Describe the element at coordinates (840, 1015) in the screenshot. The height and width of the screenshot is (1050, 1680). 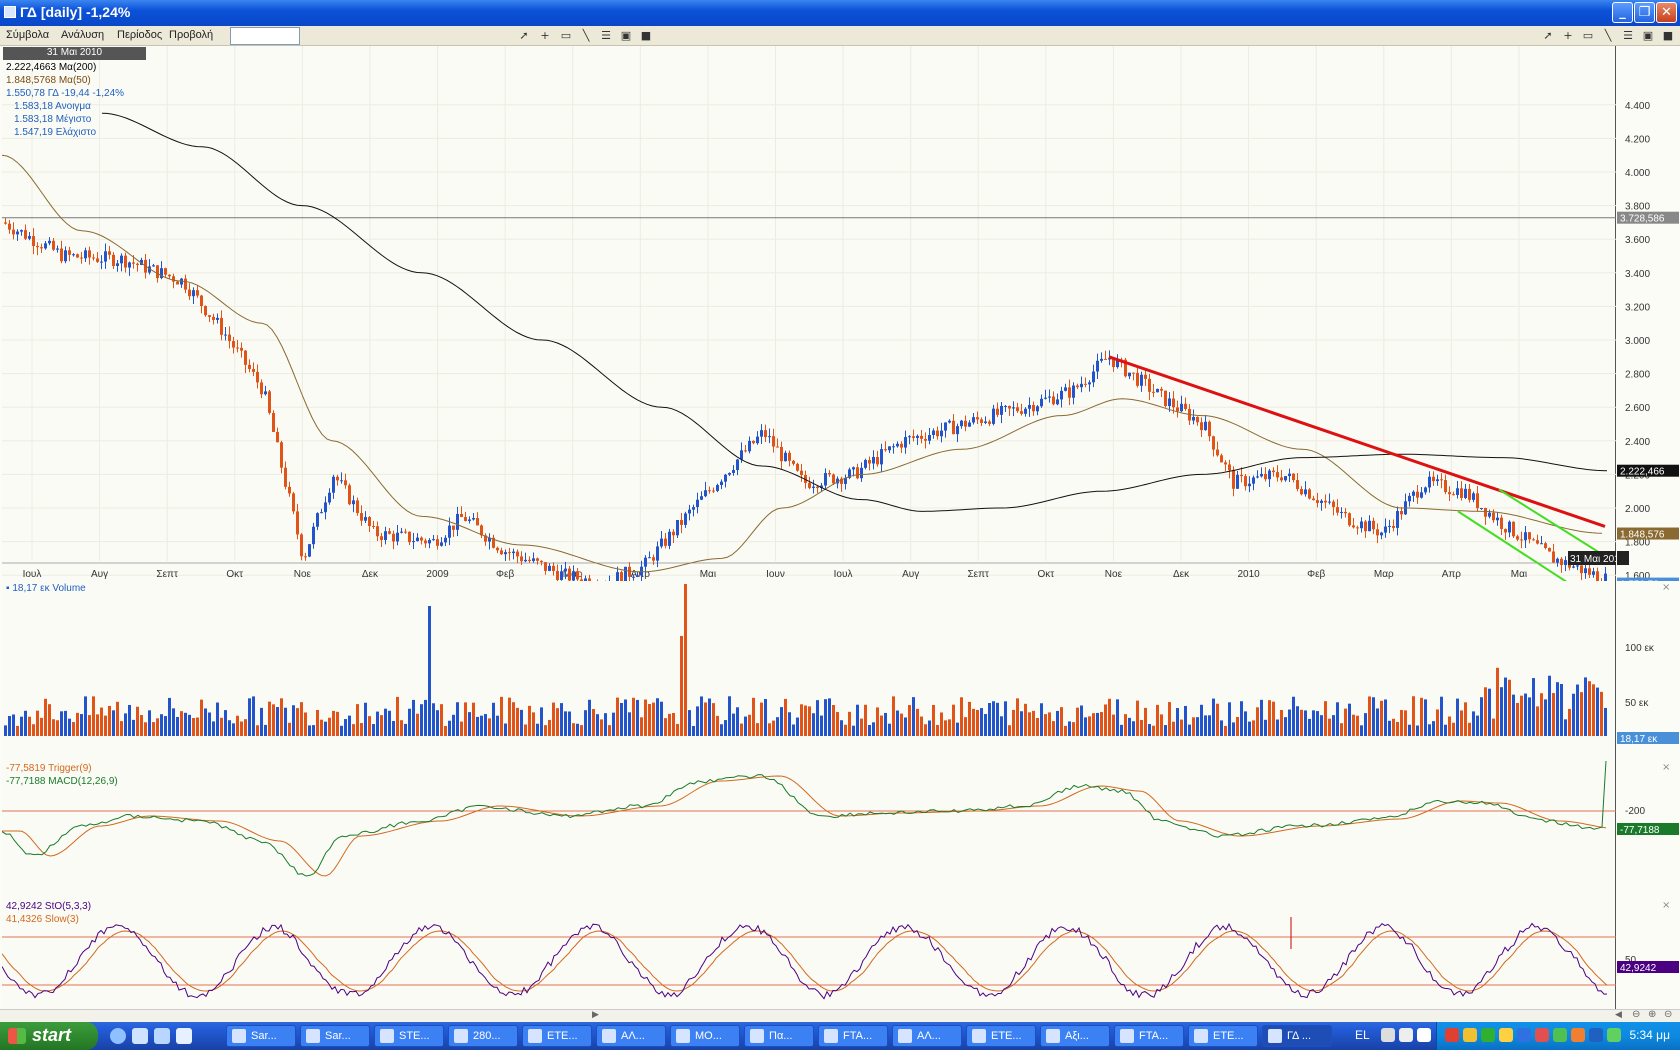
I see `horizontal-scrollbar: ▶ ◀ ⊖ ⊕ ⊝` at that location.